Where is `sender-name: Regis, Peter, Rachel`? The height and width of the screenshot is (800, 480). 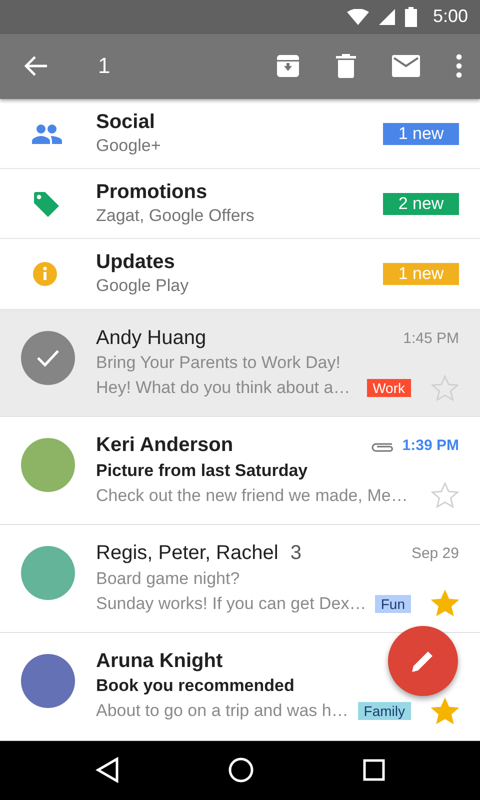 sender-name: Regis, Peter, Rachel is located at coordinates (187, 554).